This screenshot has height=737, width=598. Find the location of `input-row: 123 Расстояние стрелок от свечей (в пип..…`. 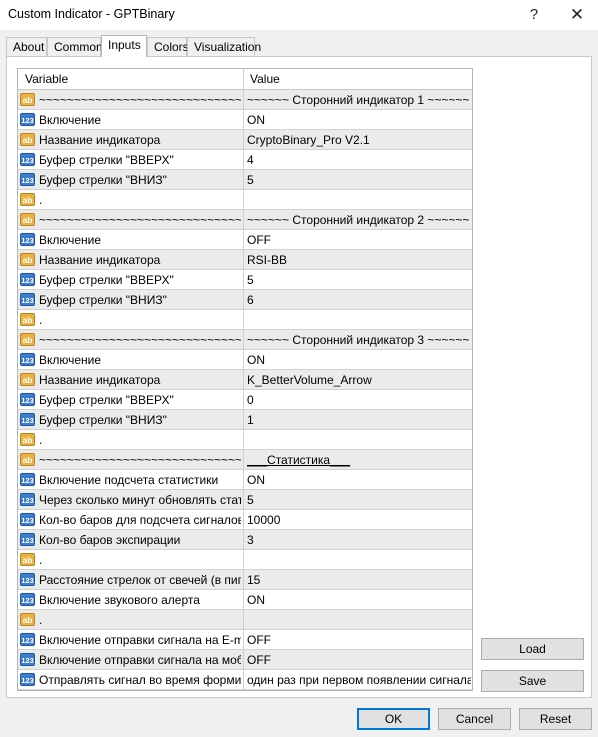

input-row: 123 Расстояние стрелок от свечей (в пип..… is located at coordinates (245, 580).